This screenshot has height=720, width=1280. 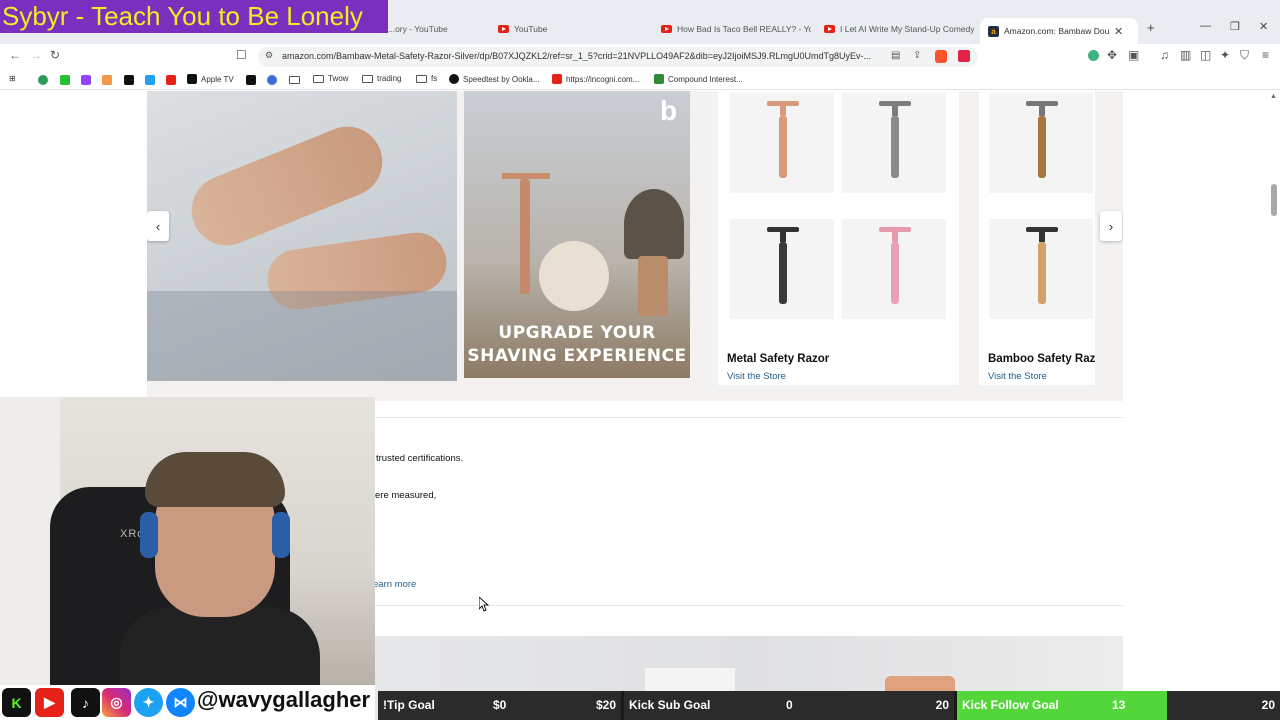 I want to click on bookmark-apple-tv: Apple TV, so click(x=210, y=79).